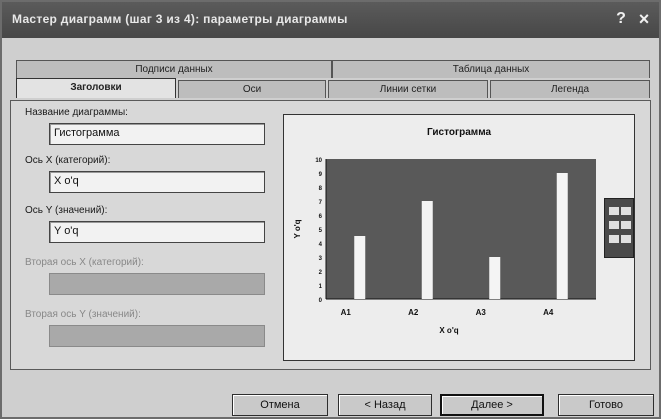 This screenshot has height=419, width=661. Describe the element at coordinates (174, 69) in the screenshot. I see `tab-data-labels: Подписи данных` at that location.